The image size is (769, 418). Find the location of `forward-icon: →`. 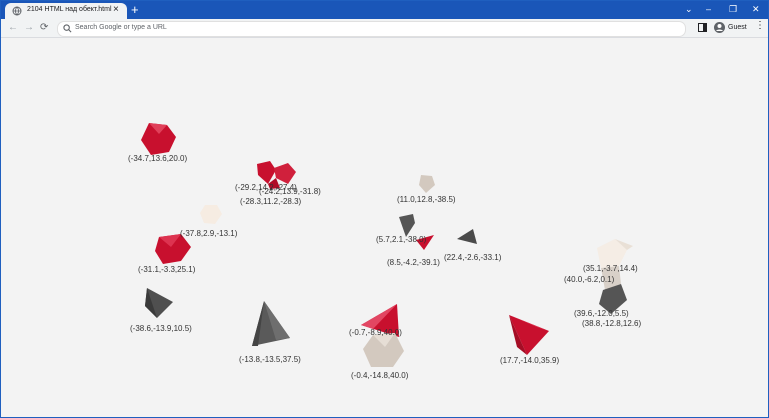

forward-icon: → is located at coordinates (29, 27).